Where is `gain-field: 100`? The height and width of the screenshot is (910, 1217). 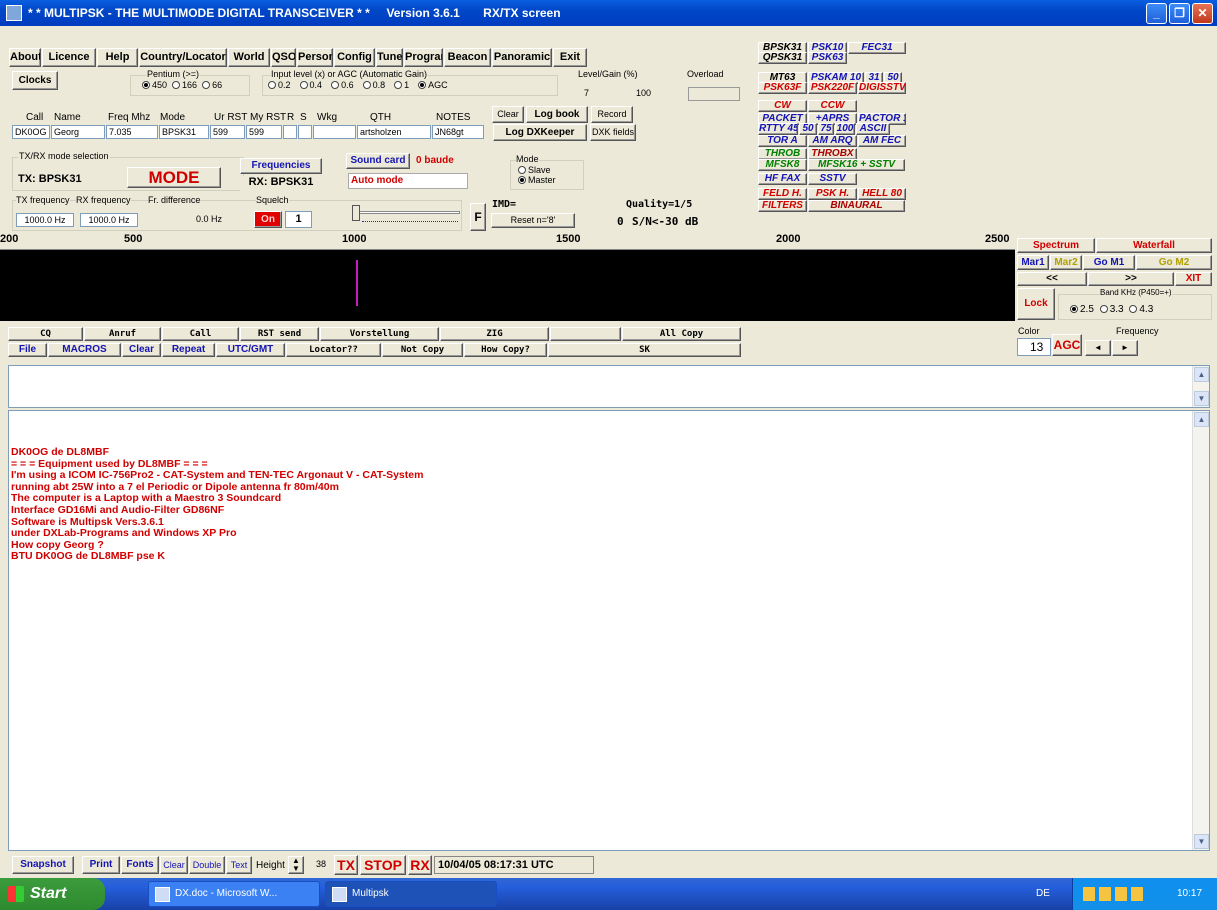
gain-field: 100 is located at coordinates (658, 94).